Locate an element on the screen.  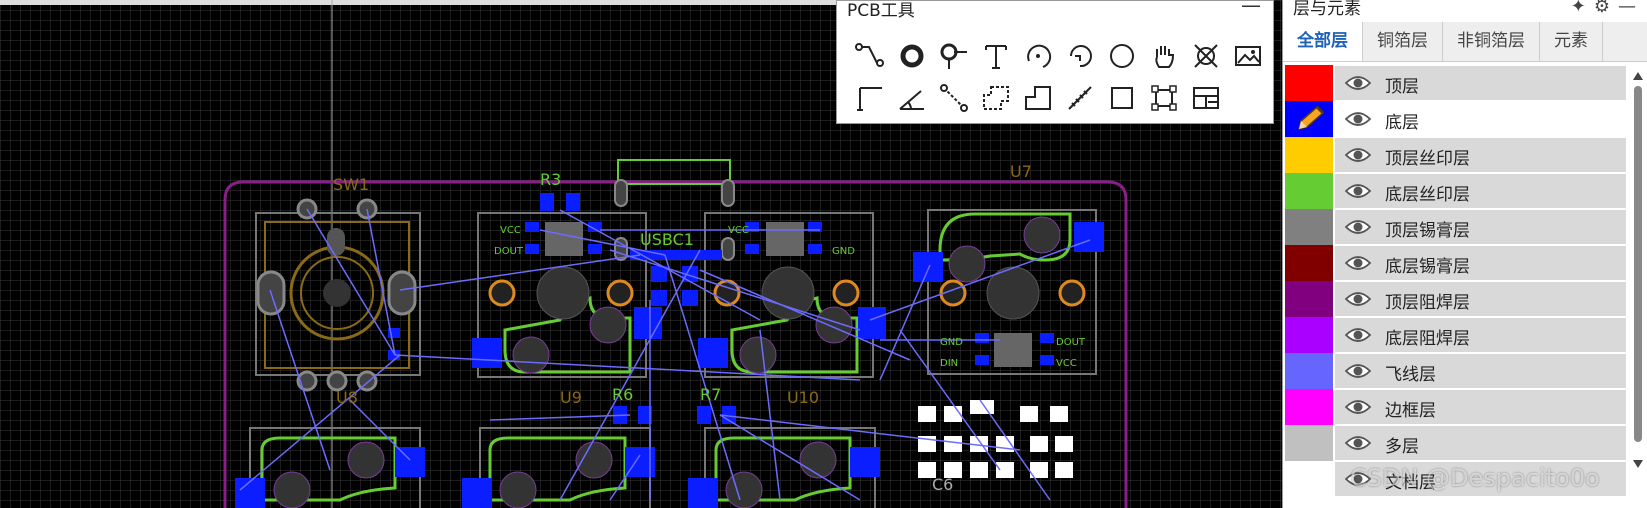
image-tool-button is located at coordinates (1248, 56).